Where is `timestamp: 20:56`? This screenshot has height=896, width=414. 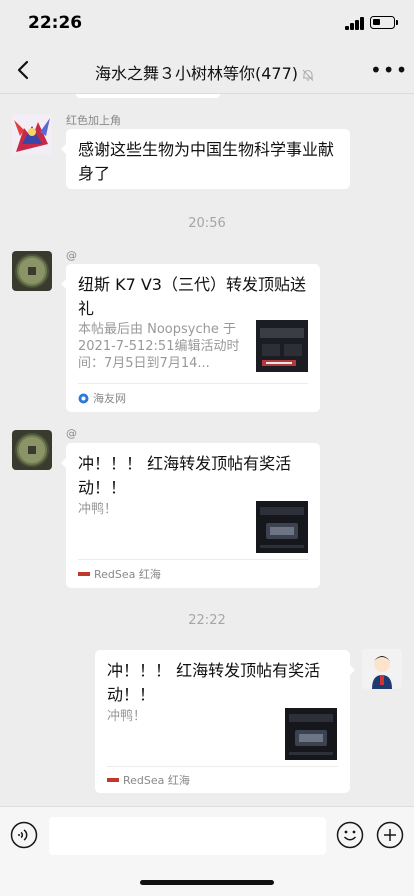
timestamp: 20:56 is located at coordinates (207, 223).